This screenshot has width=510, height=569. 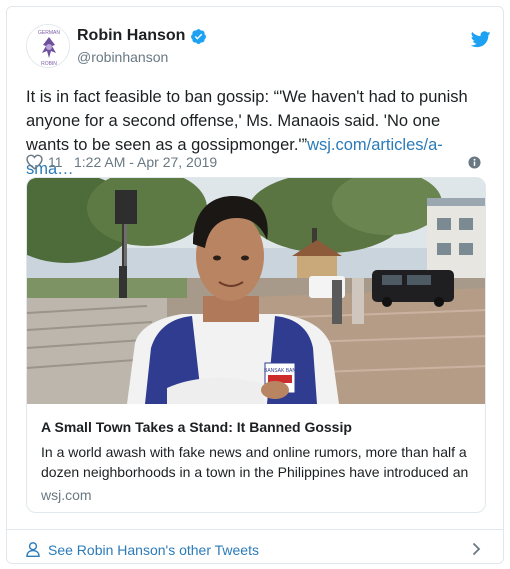 What do you see at coordinates (153, 550) in the screenshot?
I see `other-tweets-link: See Robin Hanson's other Tweets` at bounding box center [153, 550].